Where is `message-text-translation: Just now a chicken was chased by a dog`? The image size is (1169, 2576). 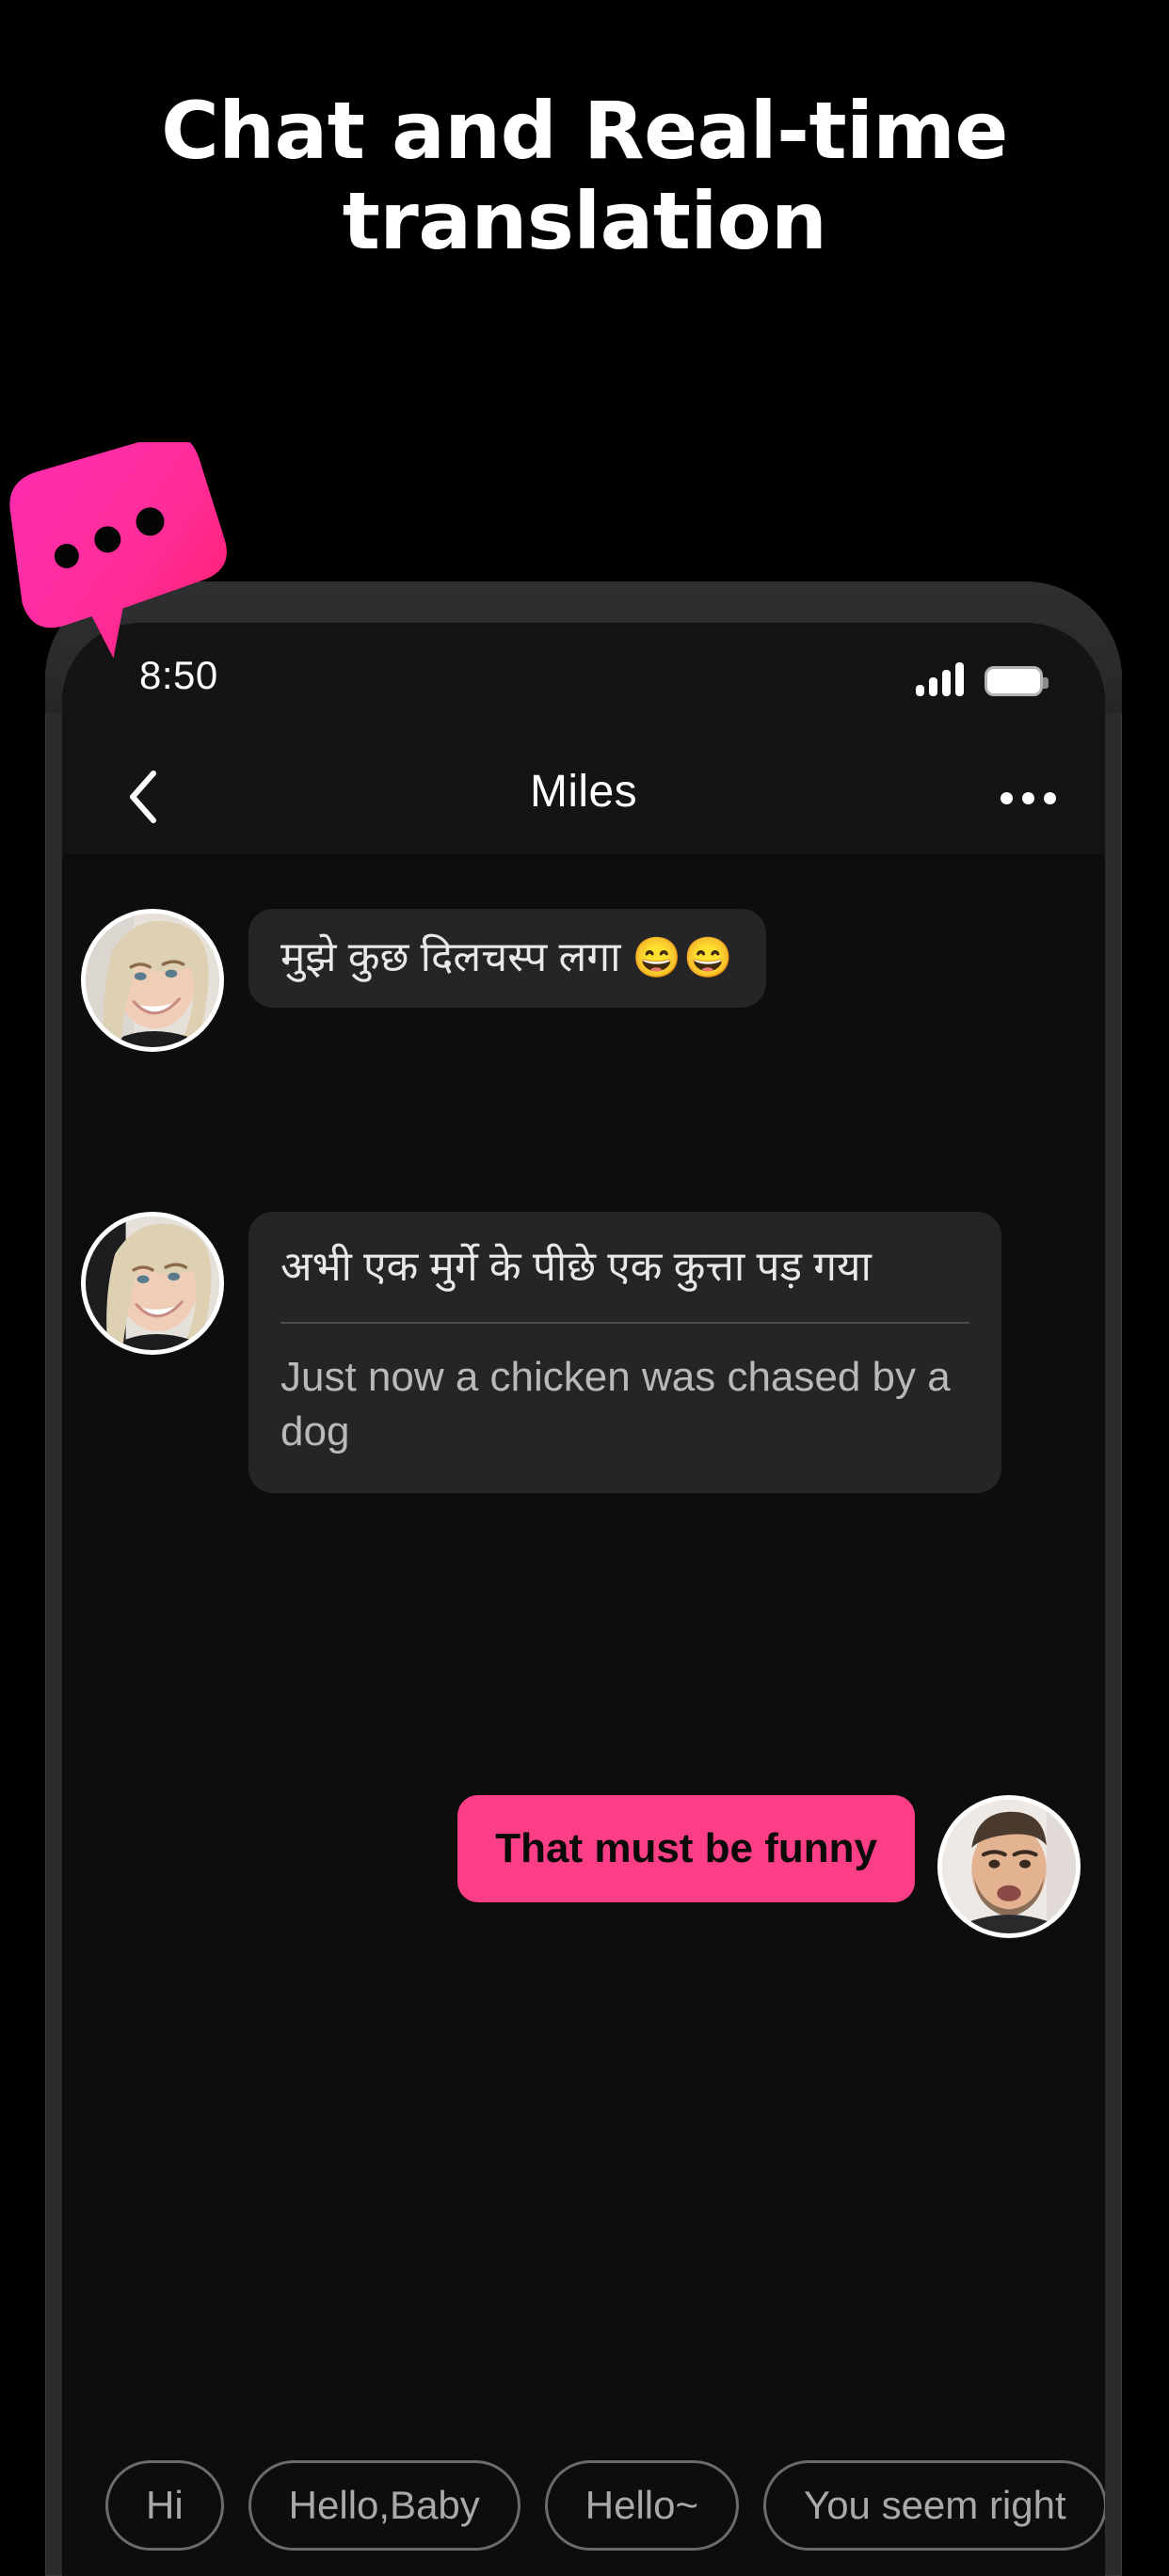 message-text-translation: Just now a chicken was chased by a dog is located at coordinates (615, 1404).